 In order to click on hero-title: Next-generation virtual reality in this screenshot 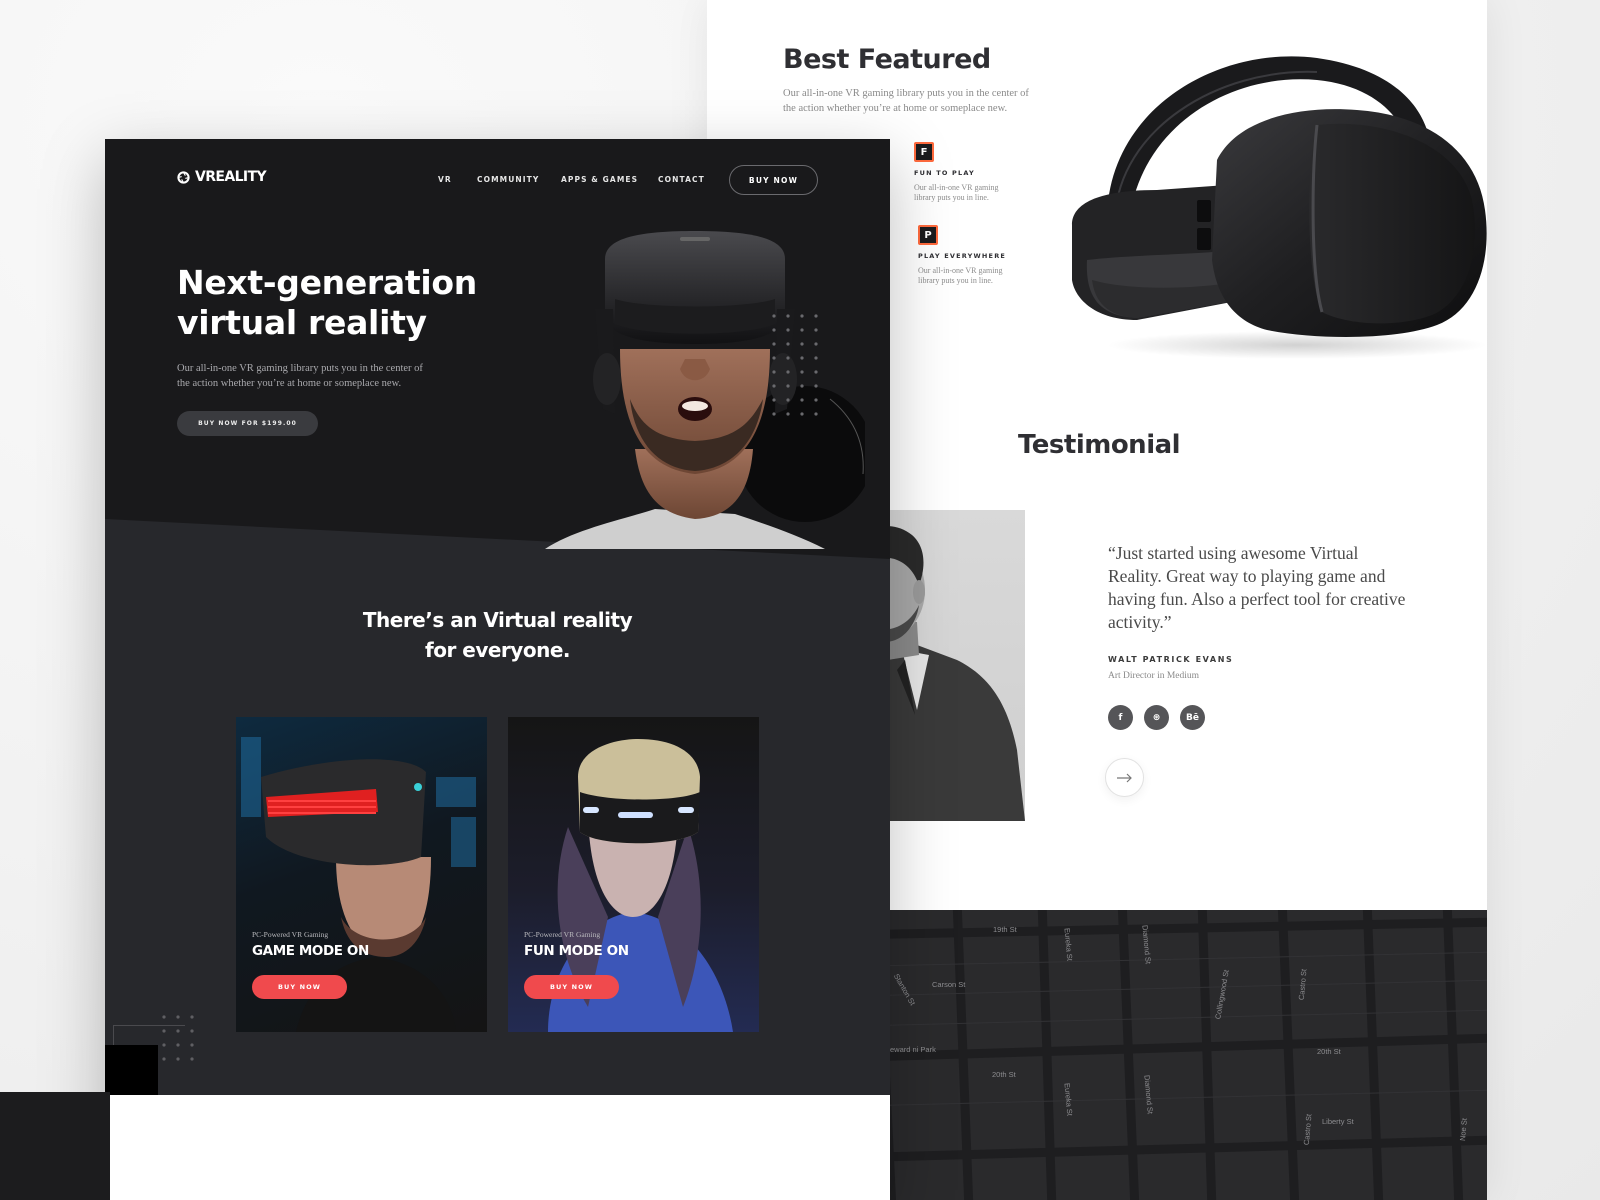, I will do `click(342, 303)`.